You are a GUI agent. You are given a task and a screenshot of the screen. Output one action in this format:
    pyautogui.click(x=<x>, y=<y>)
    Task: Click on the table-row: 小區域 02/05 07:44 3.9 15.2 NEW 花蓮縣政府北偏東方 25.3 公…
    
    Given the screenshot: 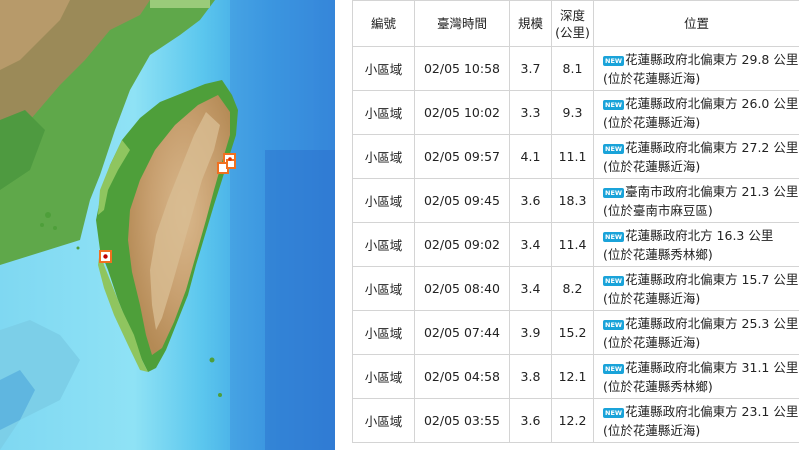 What is the action you would take?
    pyautogui.click(x=575, y=332)
    